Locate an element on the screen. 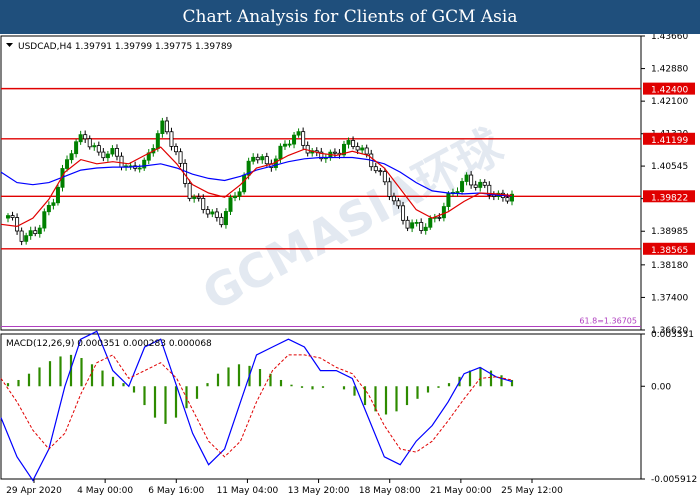 The image size is (700, 500). x-tick-label: 29 Apr 2020 is located at coordinates (34, 491).